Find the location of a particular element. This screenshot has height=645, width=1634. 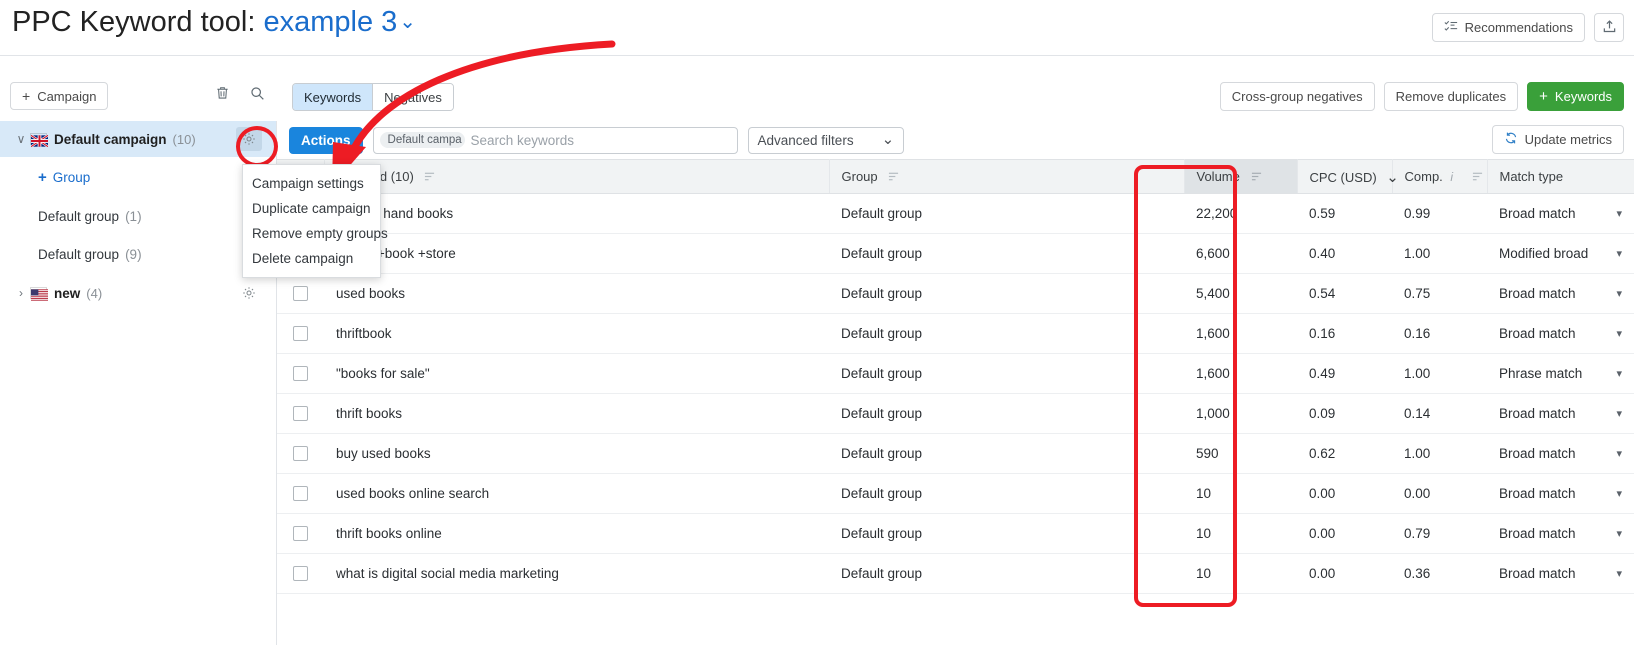

column-header-match-type: Match type is located at coordinates (1560, 176).